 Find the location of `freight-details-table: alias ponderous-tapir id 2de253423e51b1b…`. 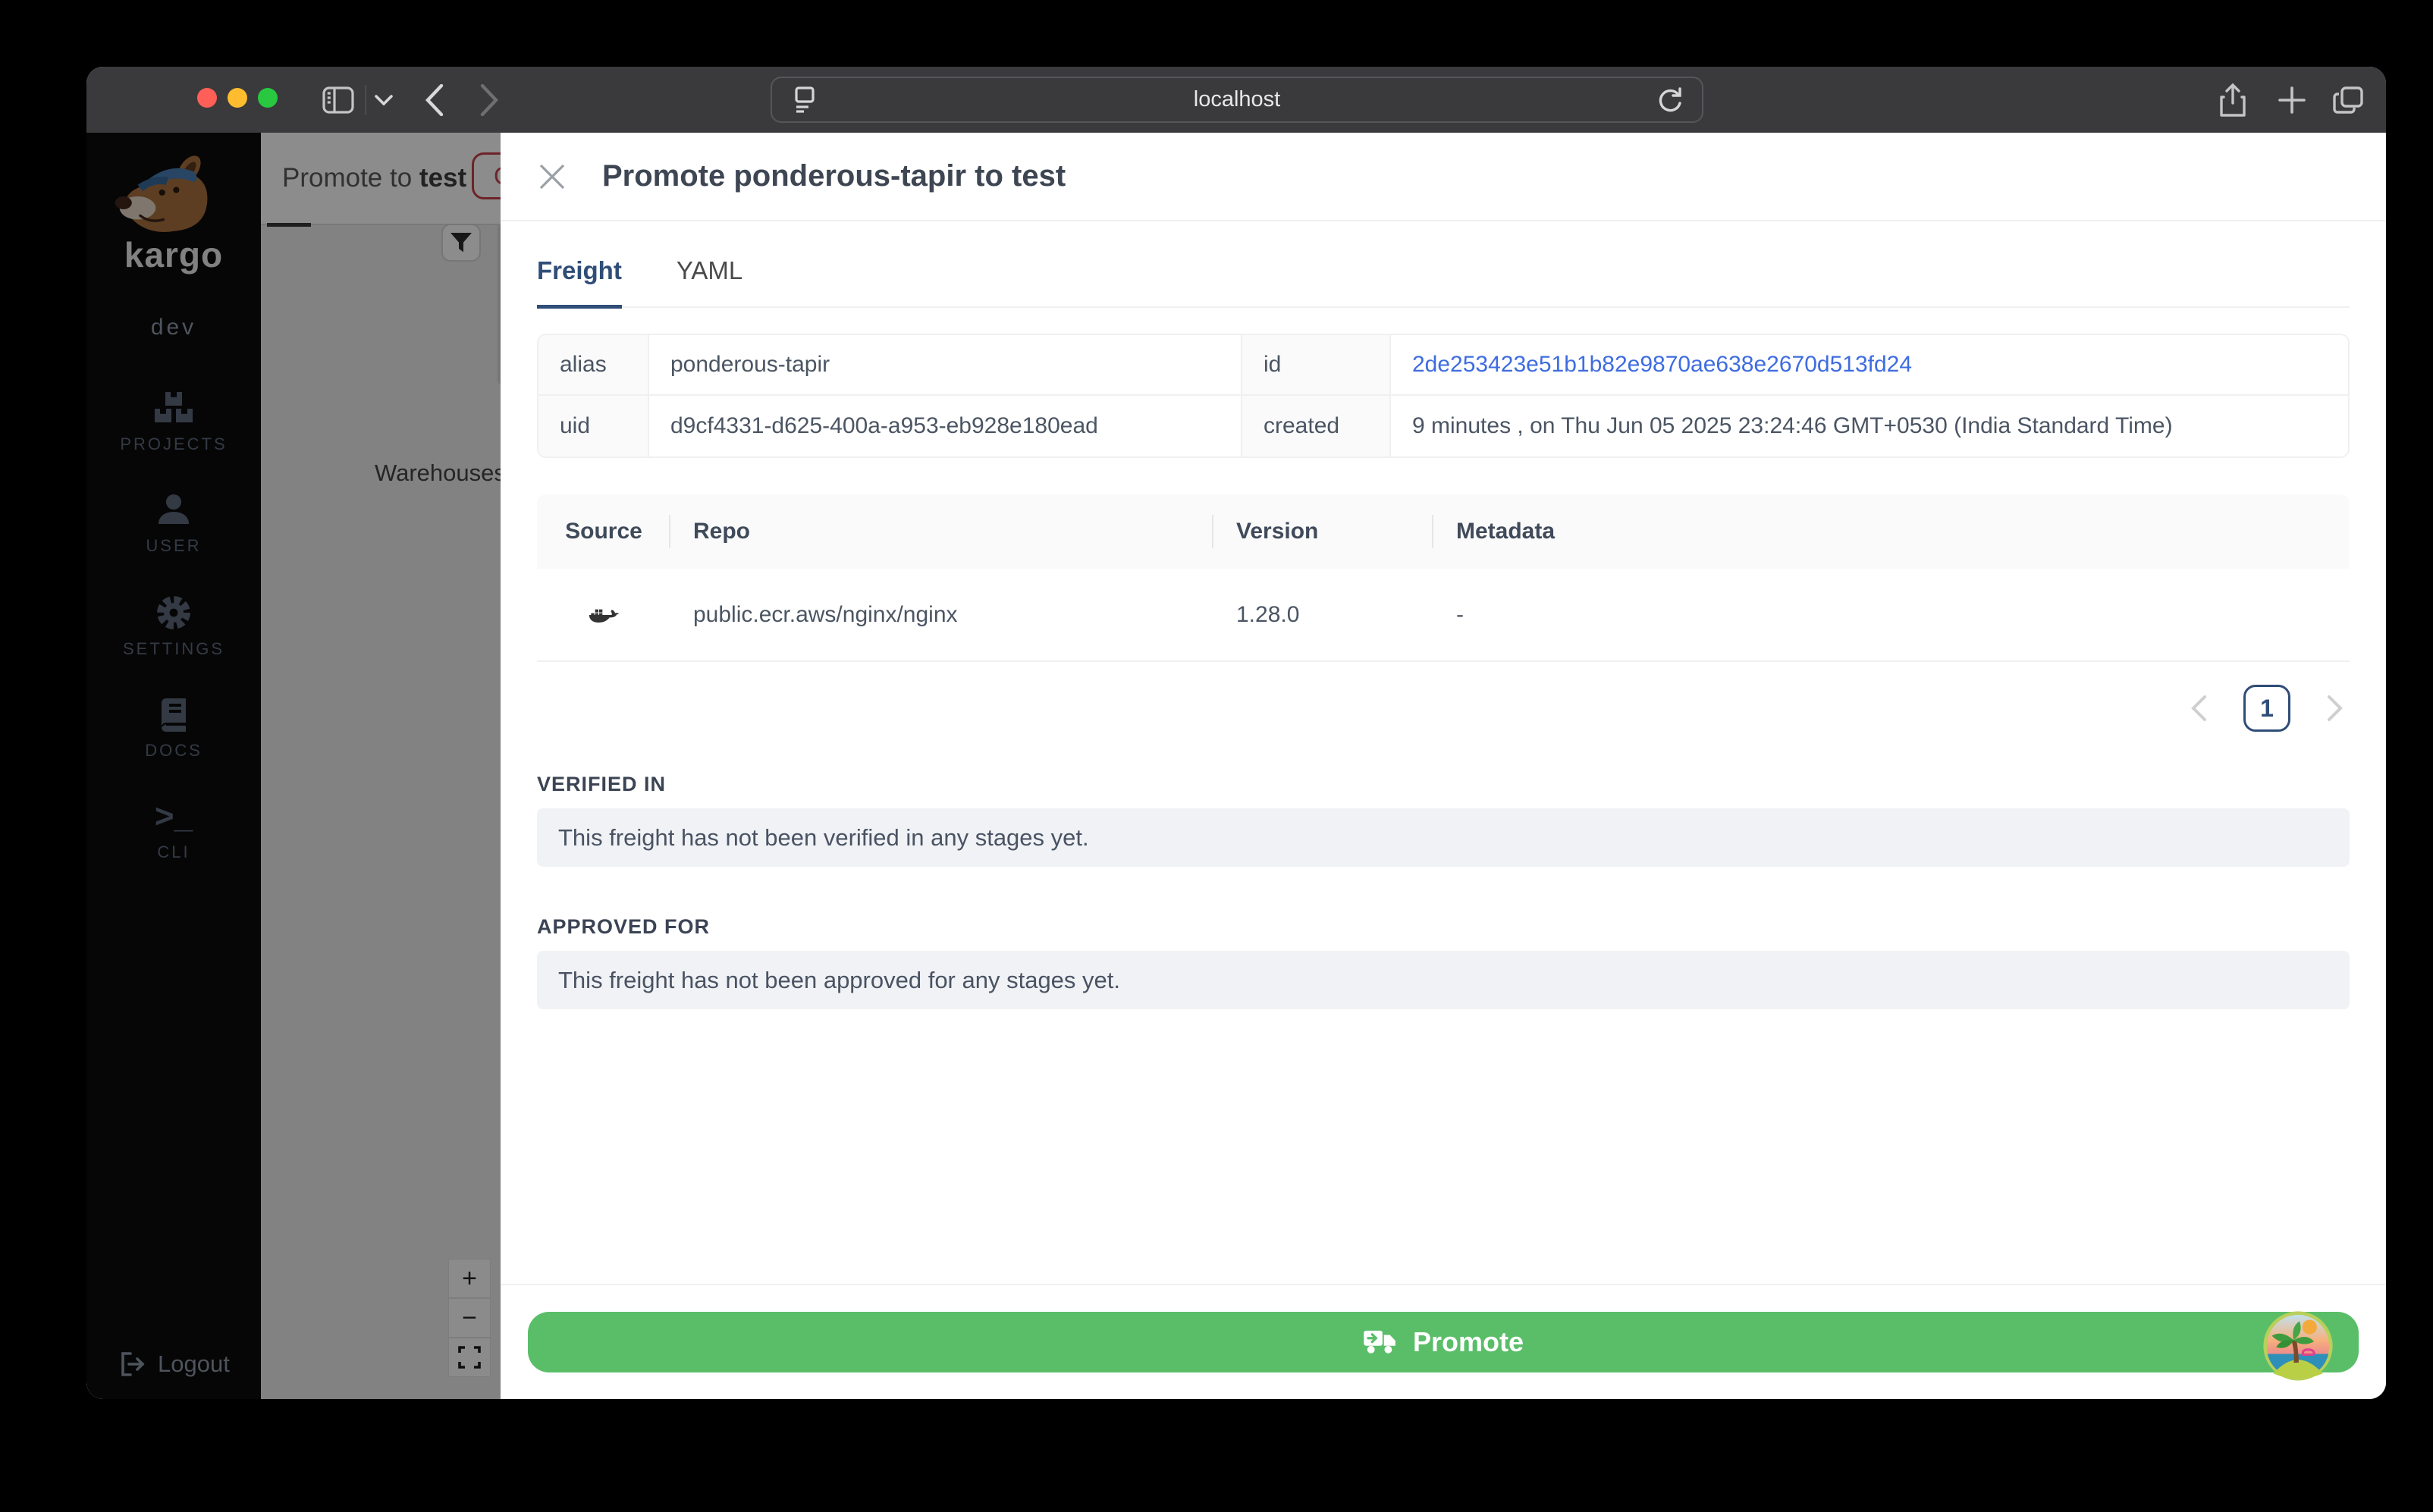

freight-details-table: alias ponderous-tapir id 2de253423e51b1b… is located at coordinates (1443, 396).